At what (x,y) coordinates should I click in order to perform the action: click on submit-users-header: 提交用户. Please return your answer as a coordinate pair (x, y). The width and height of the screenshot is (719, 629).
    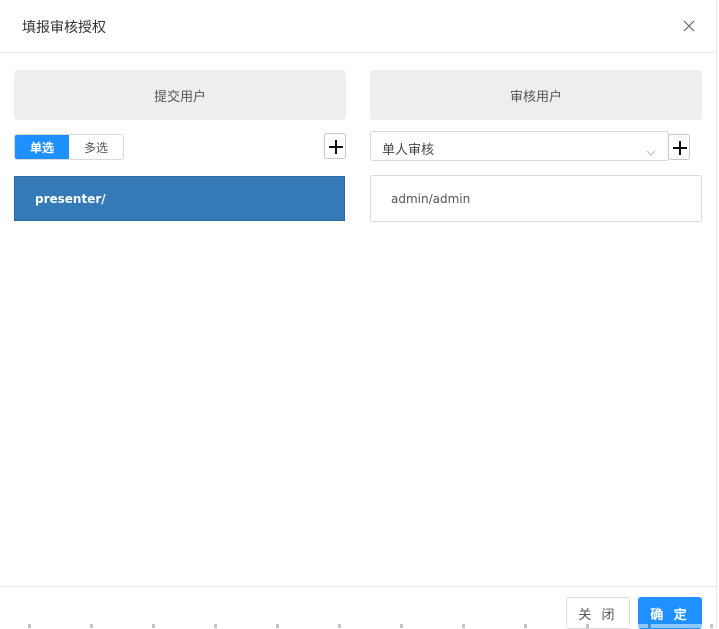
    Looking at the image, I should click on (180, 95).